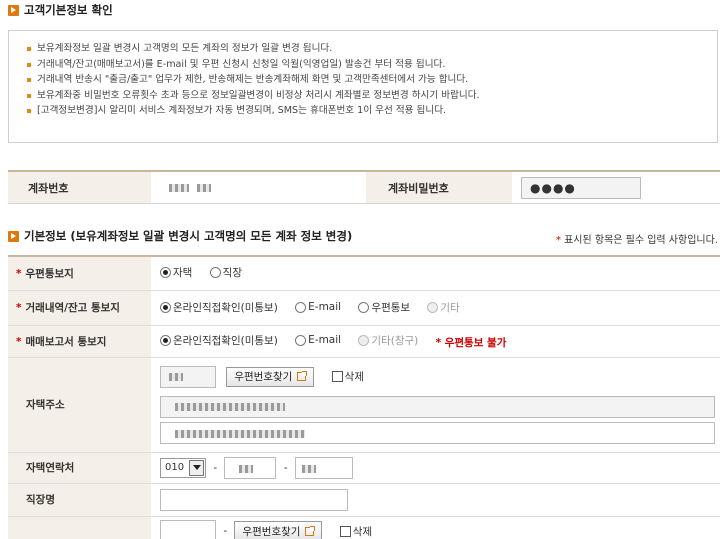  I want to click on area-code-value: 010, so click(175, 467).